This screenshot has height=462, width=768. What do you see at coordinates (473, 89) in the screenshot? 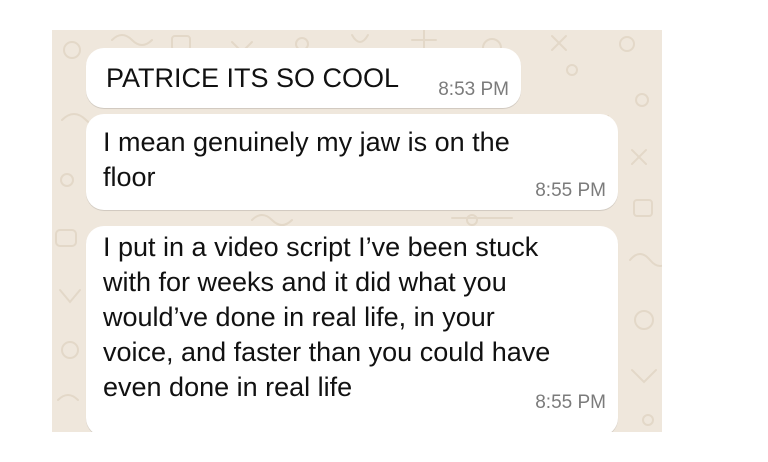
I see `message-timestamp: 8:53 PM` at bounding box center [473, 89].